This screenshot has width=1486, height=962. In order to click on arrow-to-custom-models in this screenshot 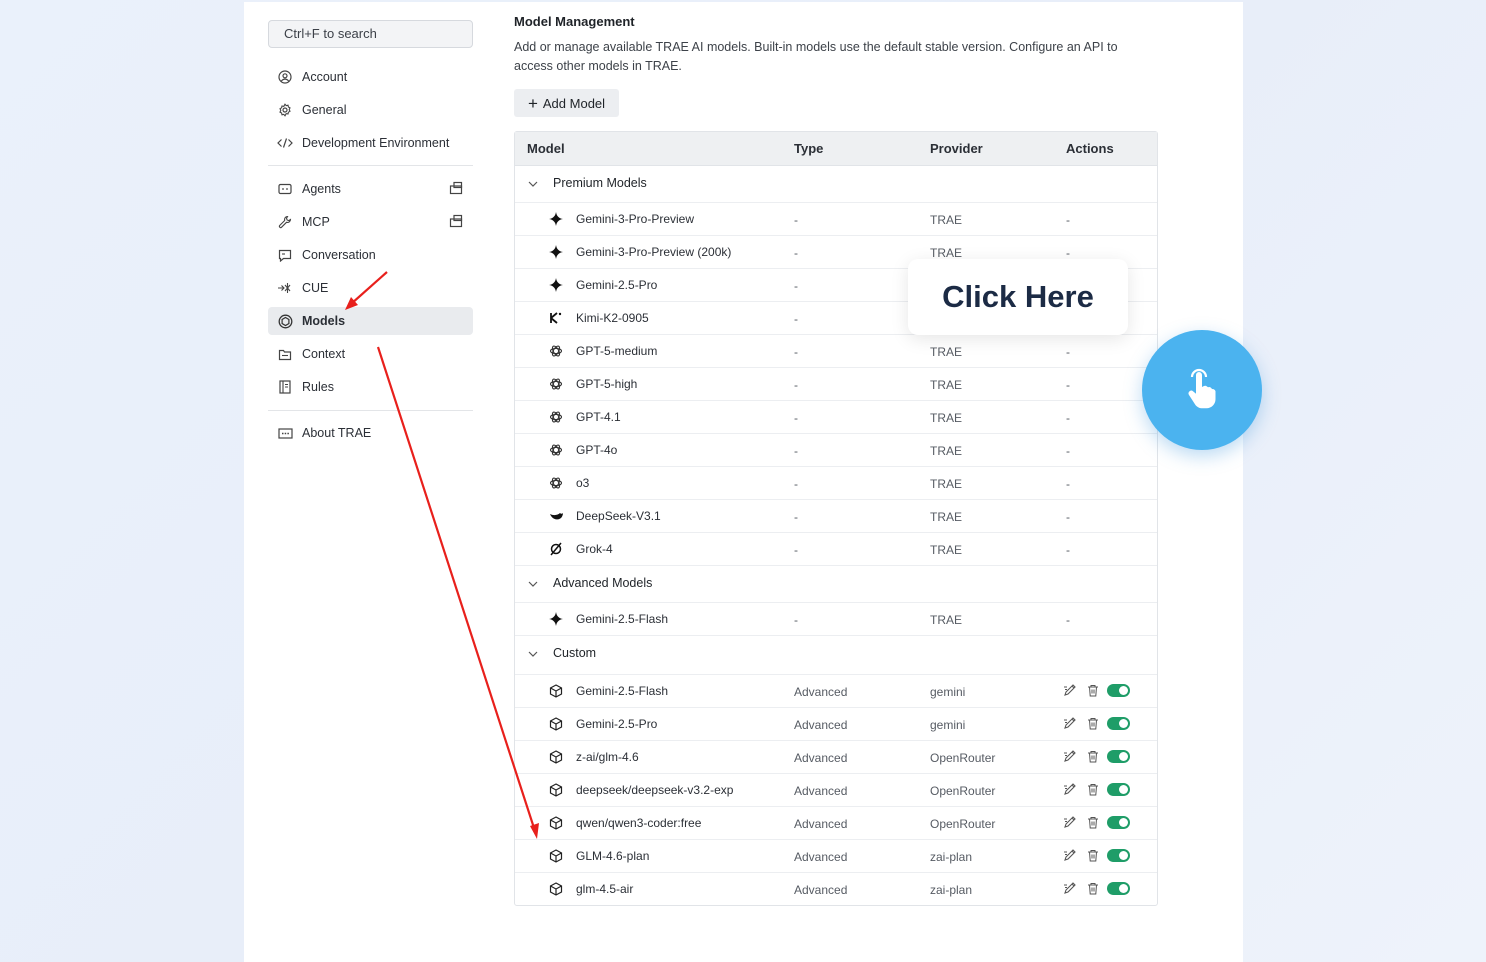, I will do `click(457, 592)`.